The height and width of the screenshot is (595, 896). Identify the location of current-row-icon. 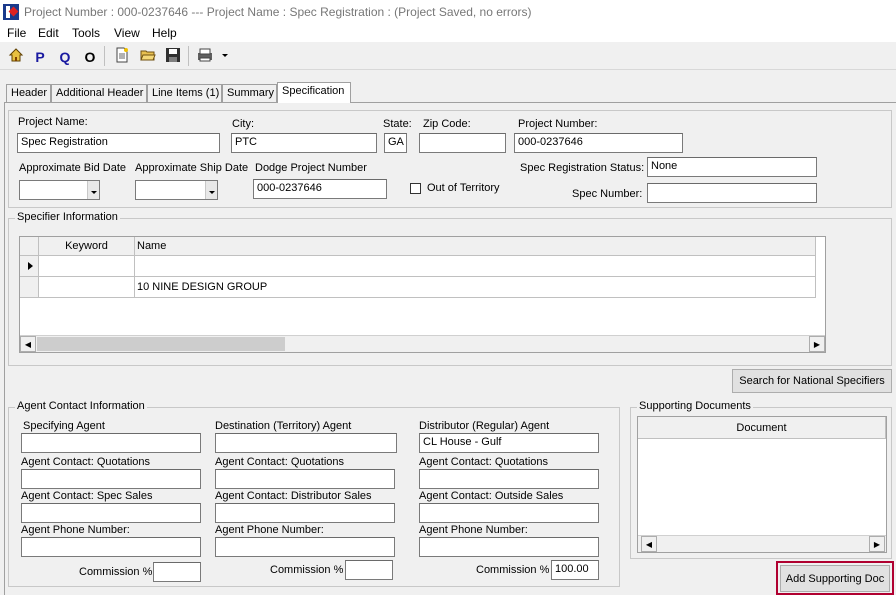
(30, 266).